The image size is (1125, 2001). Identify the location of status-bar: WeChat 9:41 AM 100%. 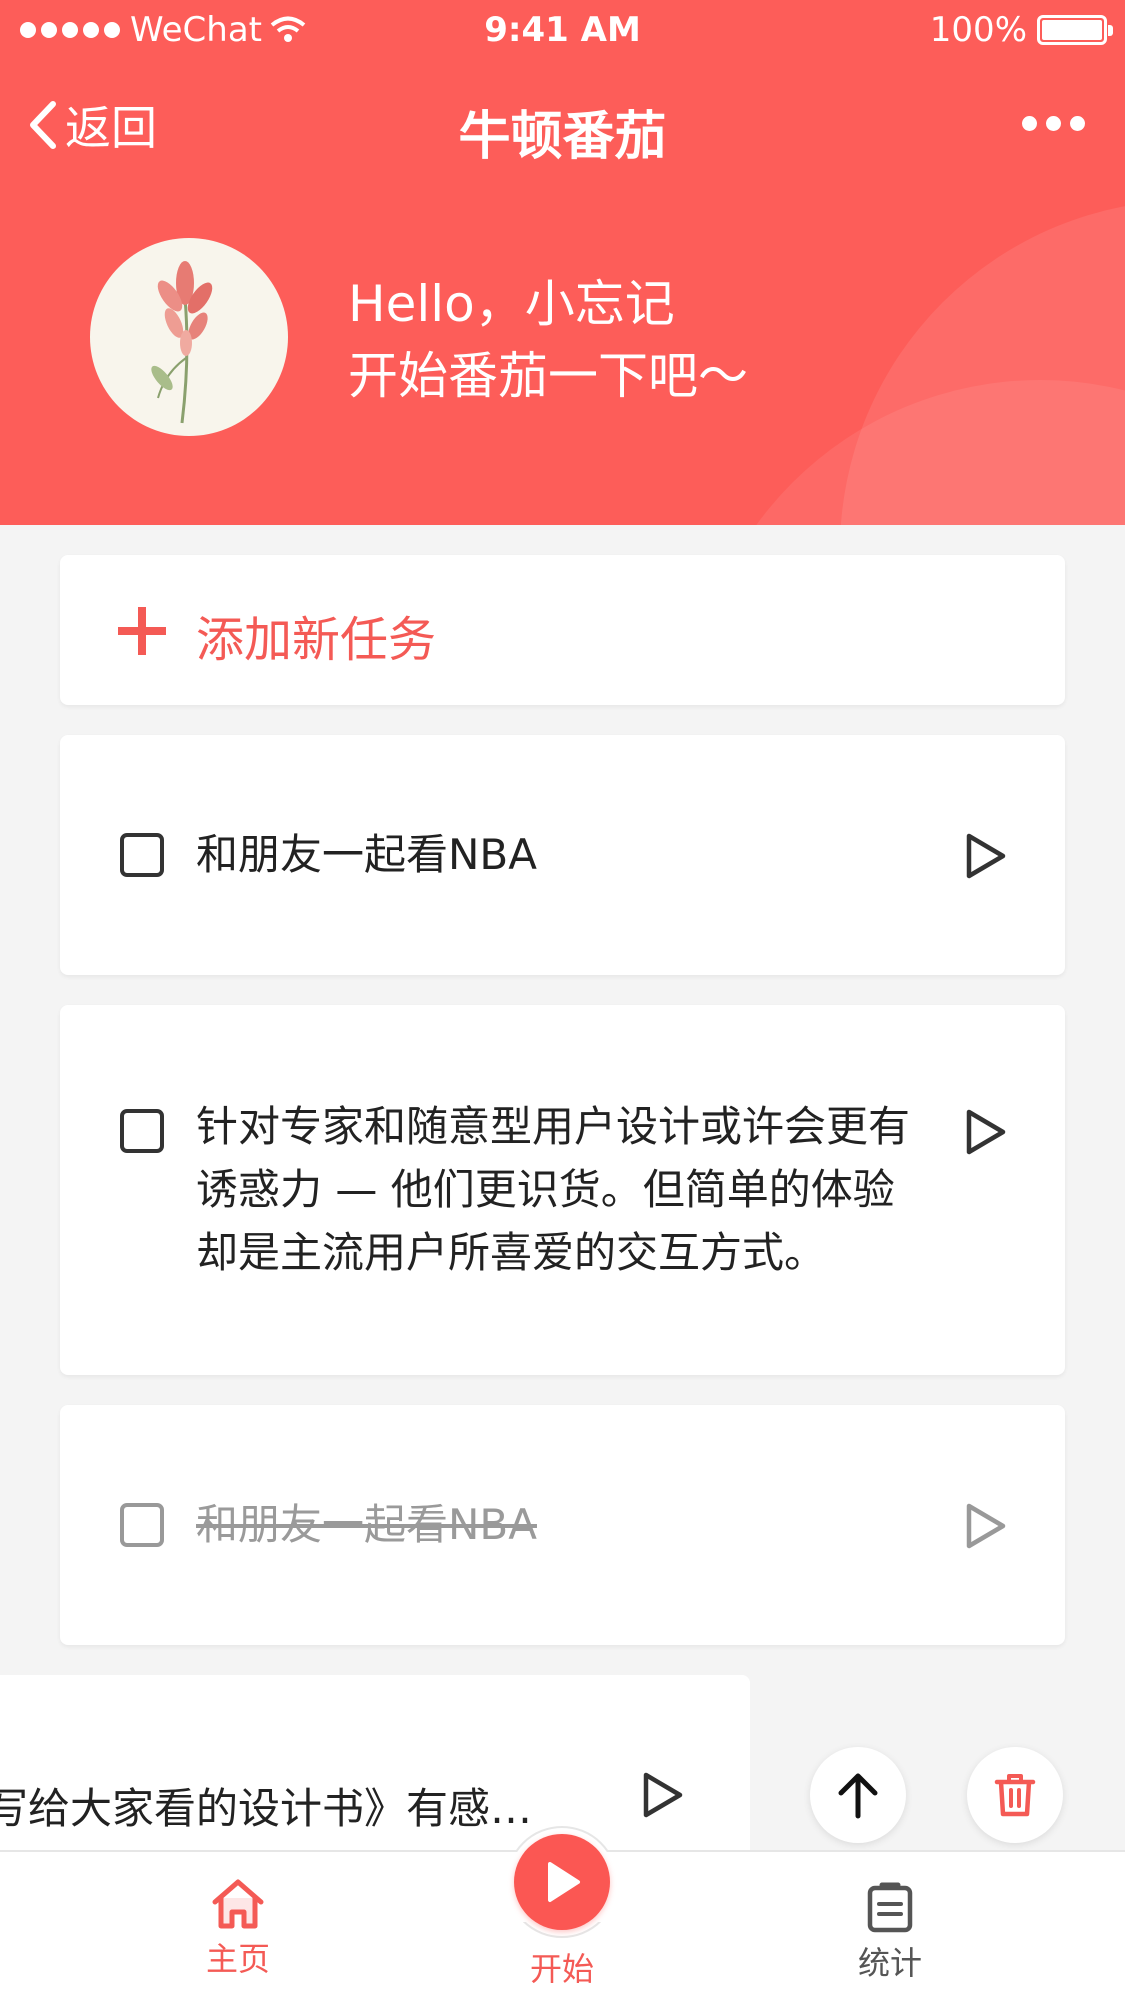
(562, 30).